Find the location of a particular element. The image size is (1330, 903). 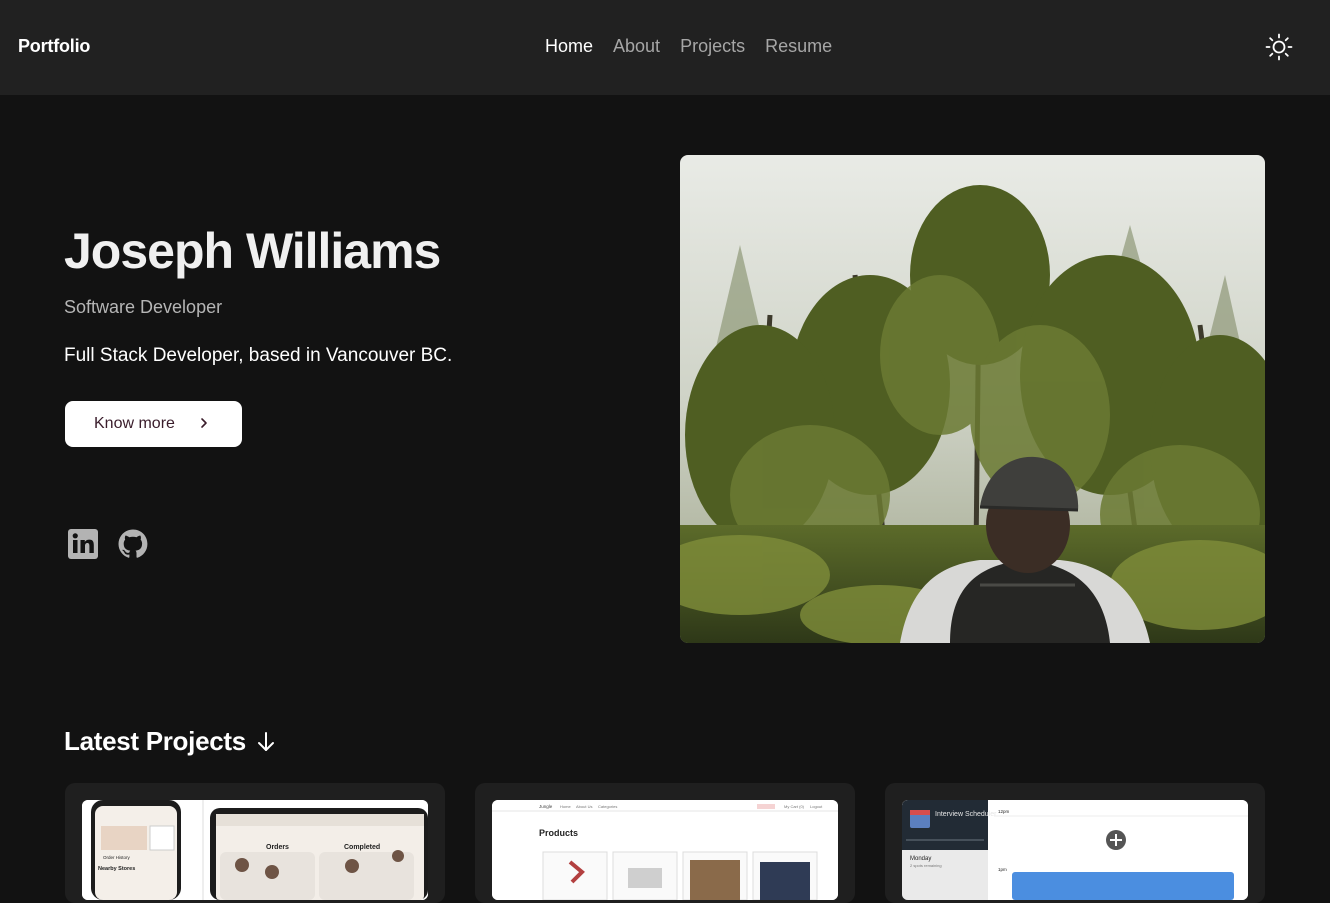

nav-link-resume: Resume is located at coordinates (798, 46).